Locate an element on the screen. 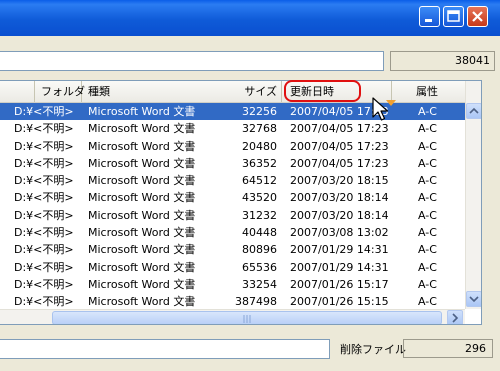 Image resolution: width=500 pixels, height=371 pixels. deleted-files-label: 削除ファイル is located at coordinates (373, 349).